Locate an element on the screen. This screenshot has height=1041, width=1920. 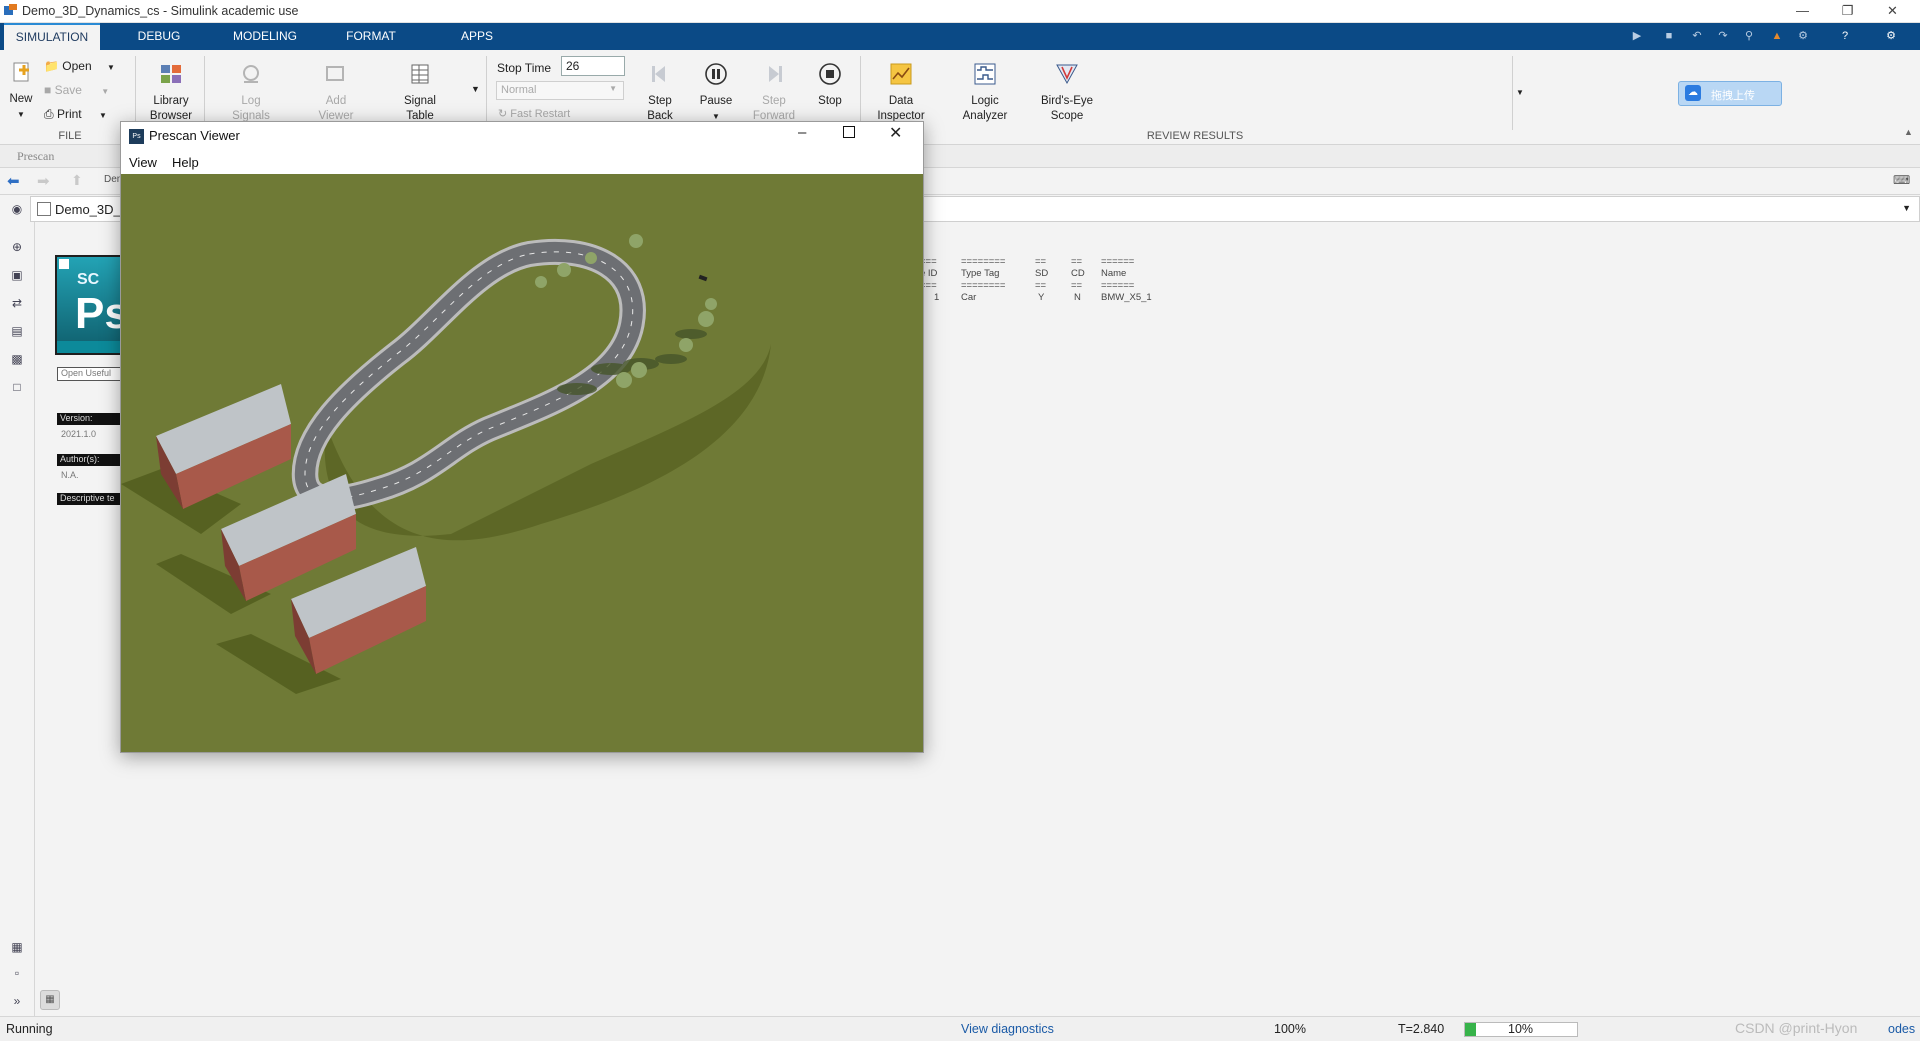
viewer-minimize-icon: – is located at coordinates (802, 132).